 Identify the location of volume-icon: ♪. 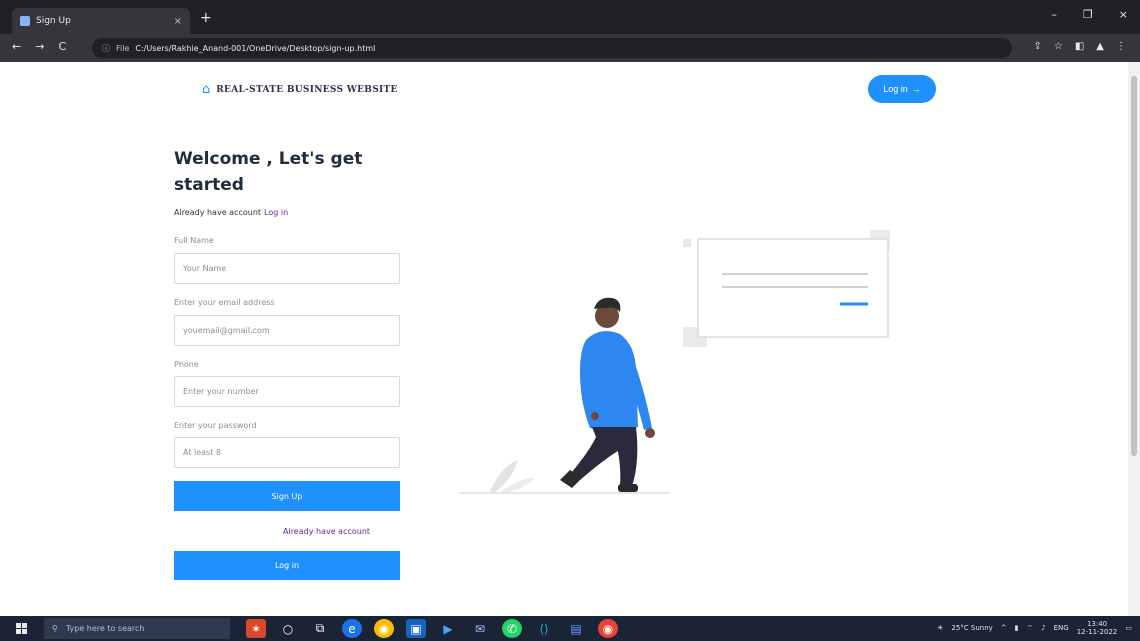
(1043, 628).